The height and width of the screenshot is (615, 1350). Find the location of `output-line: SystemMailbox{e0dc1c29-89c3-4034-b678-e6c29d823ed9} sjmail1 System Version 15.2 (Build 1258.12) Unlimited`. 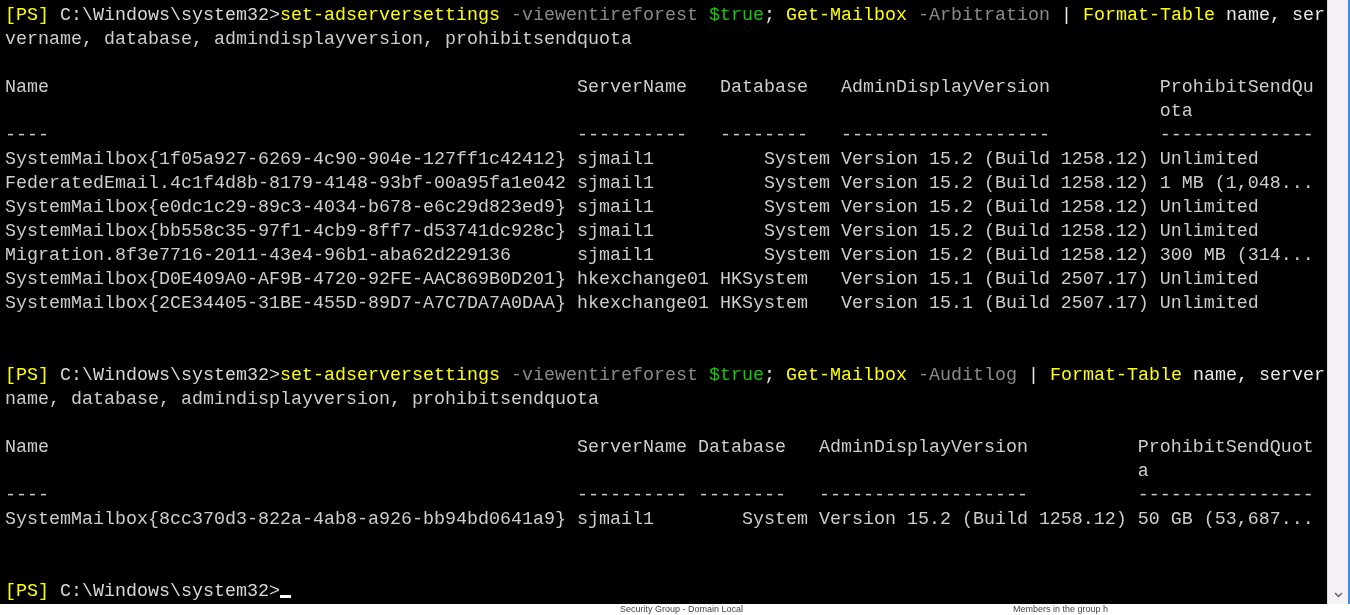

output-line: SystemMailbox{e0dc1c29-89c3-4034-b678-e6c29d823ed9} sjmail1 System Version 15.2 (Build 1258.12) Unlimited is located at coordinates (632, 208).